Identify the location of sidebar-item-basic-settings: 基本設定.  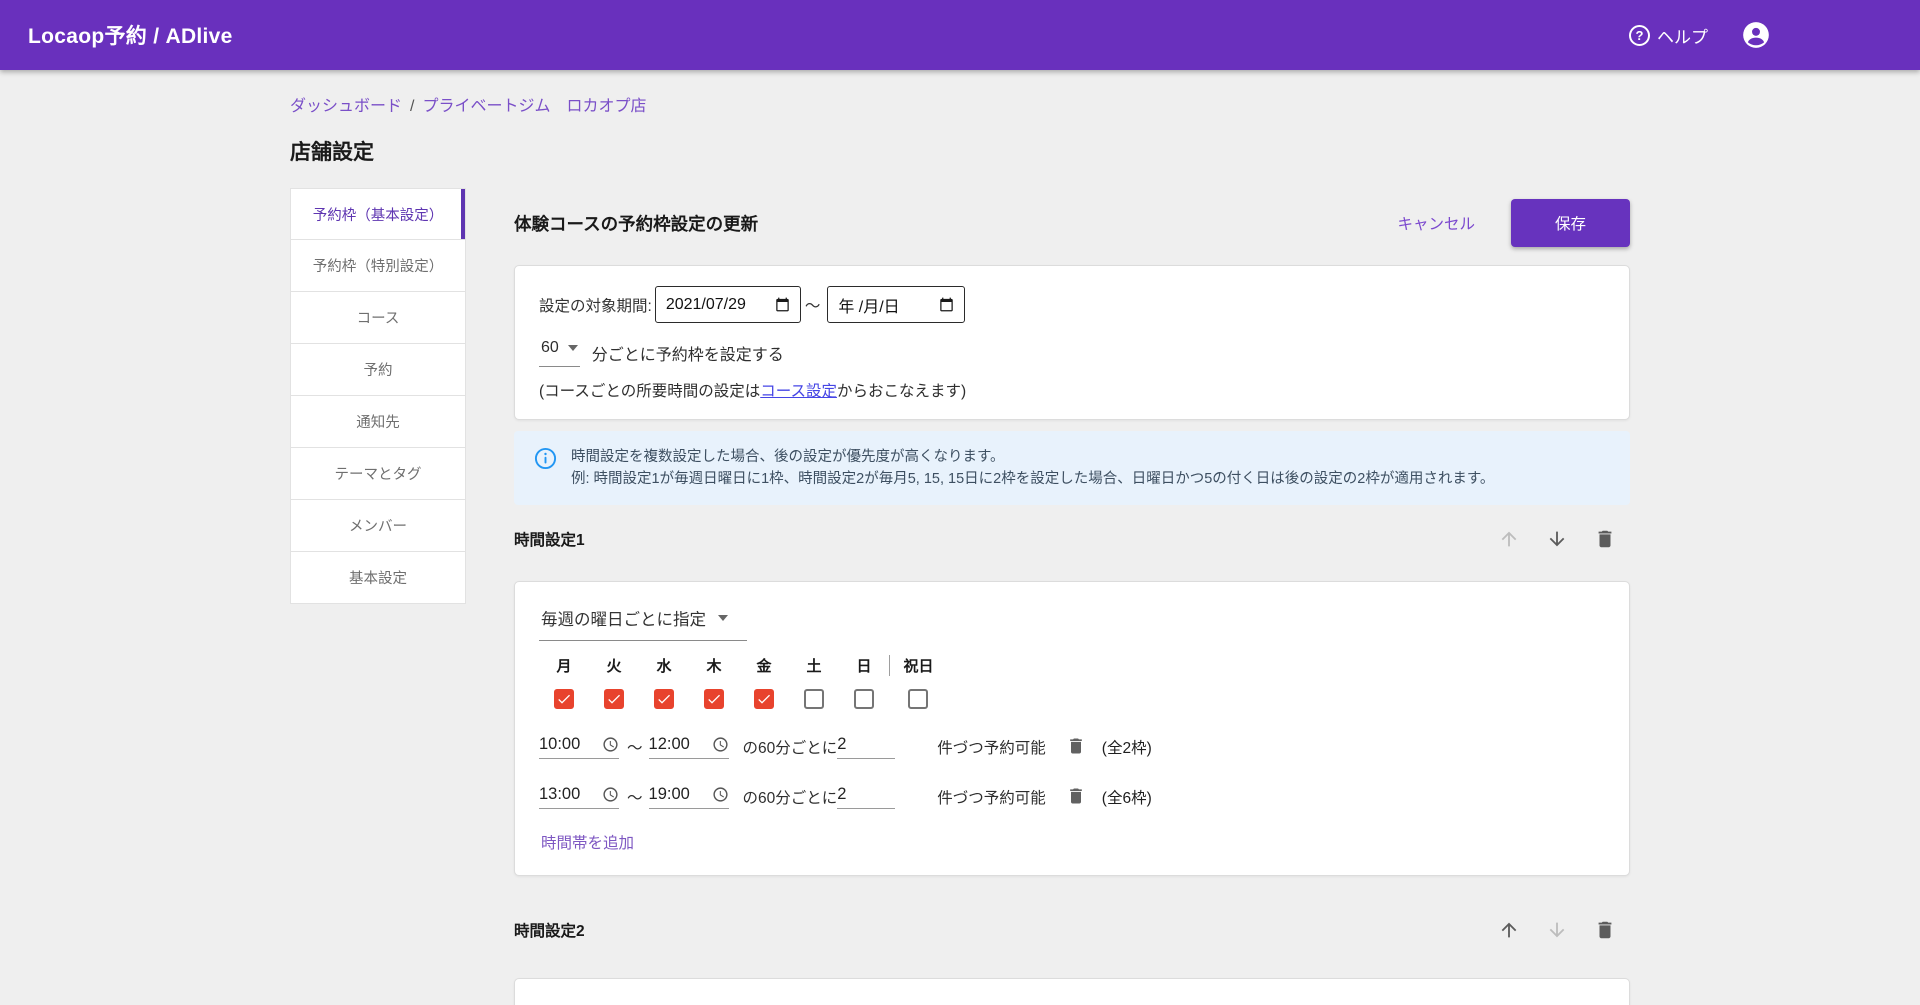
(378, 578).